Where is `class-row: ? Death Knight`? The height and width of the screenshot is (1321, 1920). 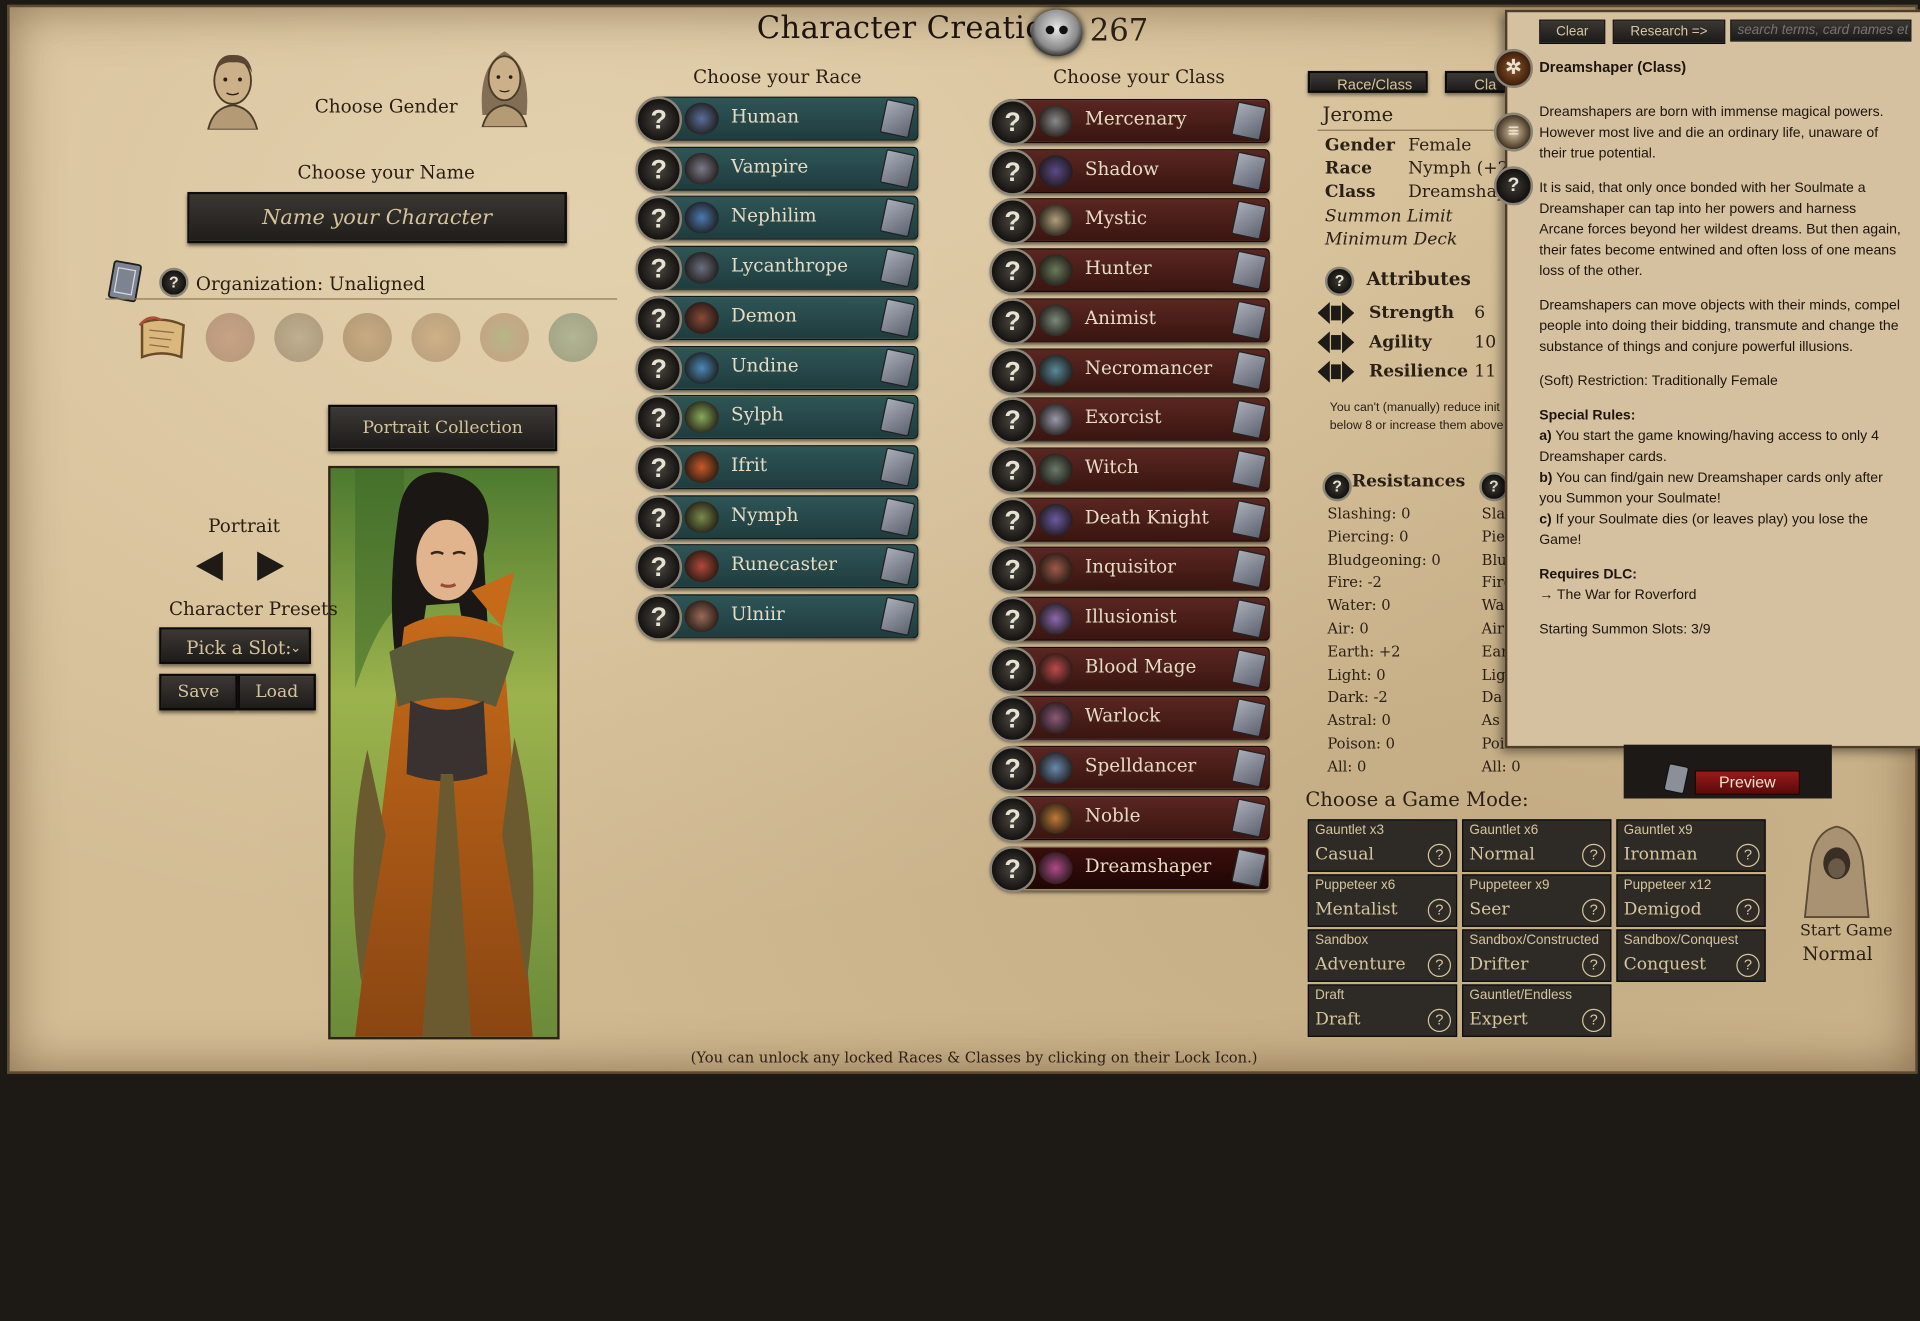 class-row: ? Death Knight is located at coordinates (1129, 520).